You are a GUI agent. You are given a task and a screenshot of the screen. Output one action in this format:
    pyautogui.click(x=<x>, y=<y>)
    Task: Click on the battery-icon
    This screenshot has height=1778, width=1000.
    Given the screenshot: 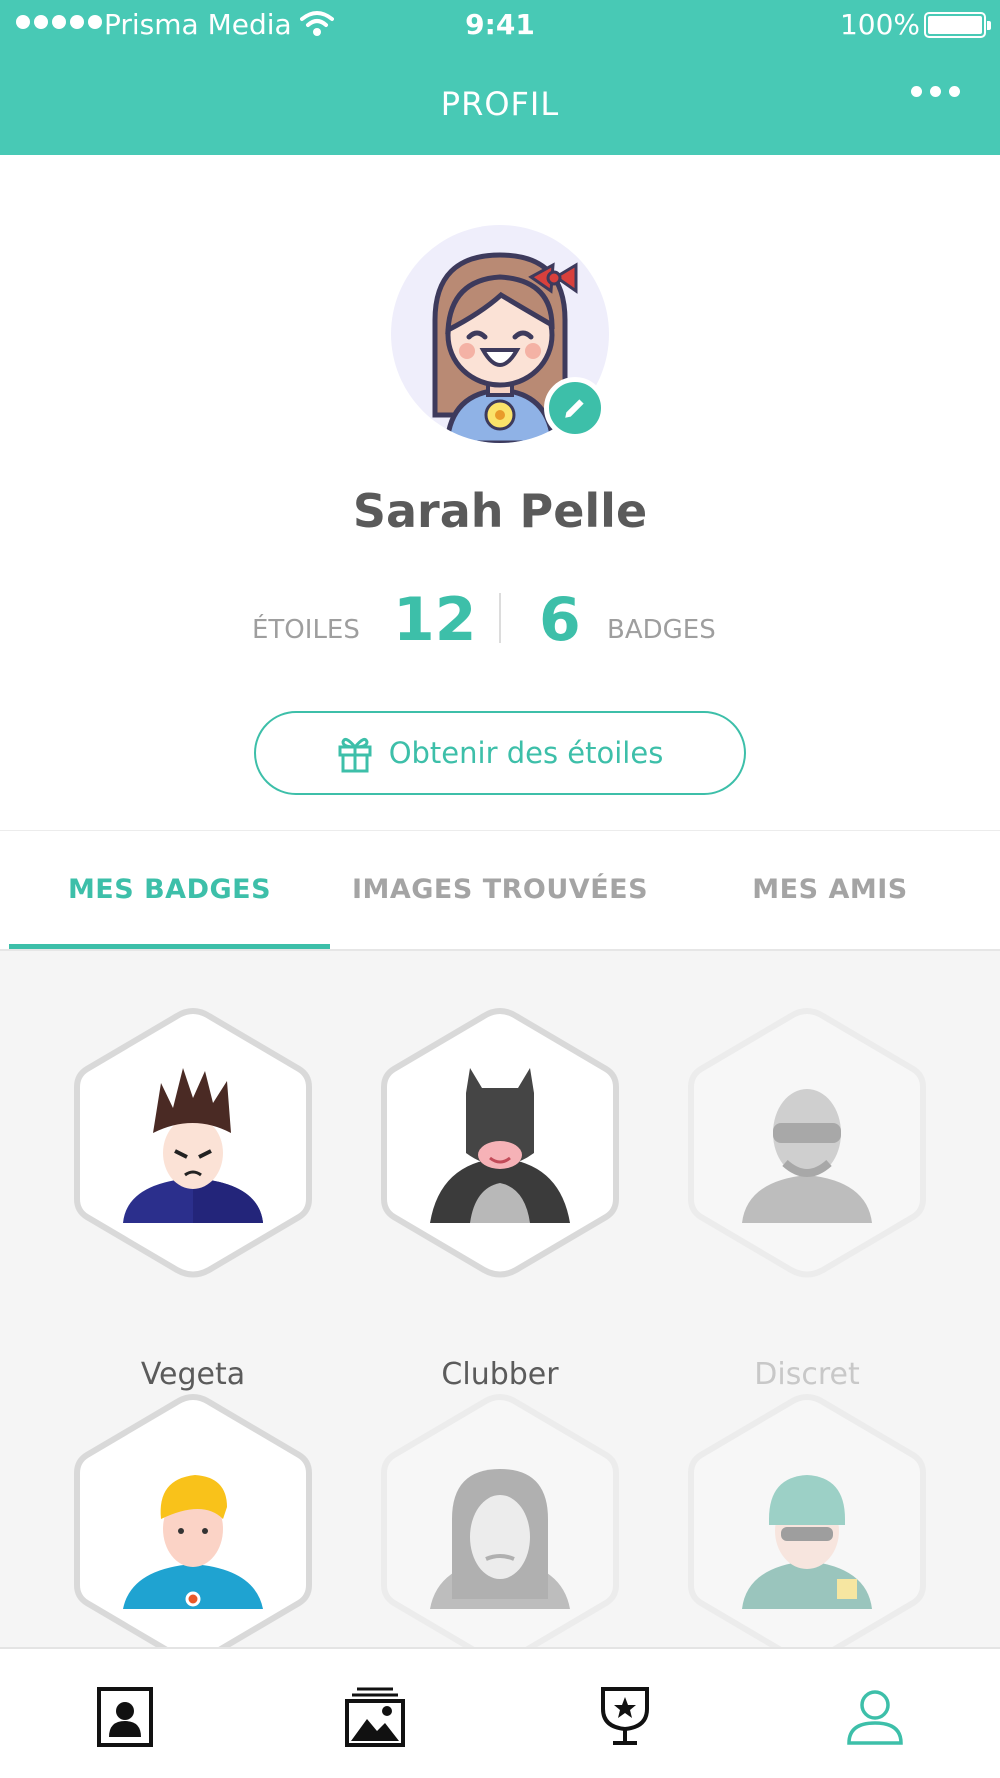 What is the action you would take?
    pyautogui.click(x=957, y=25)
    